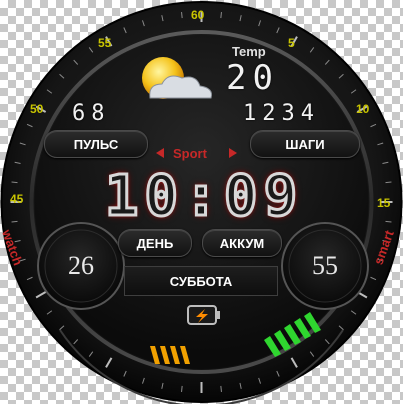 The image size is (403, 404). What do you see at coordinates (160, 153) in the screenshot?
I see `mode-prev-icon` at bounding box center [160, 153].